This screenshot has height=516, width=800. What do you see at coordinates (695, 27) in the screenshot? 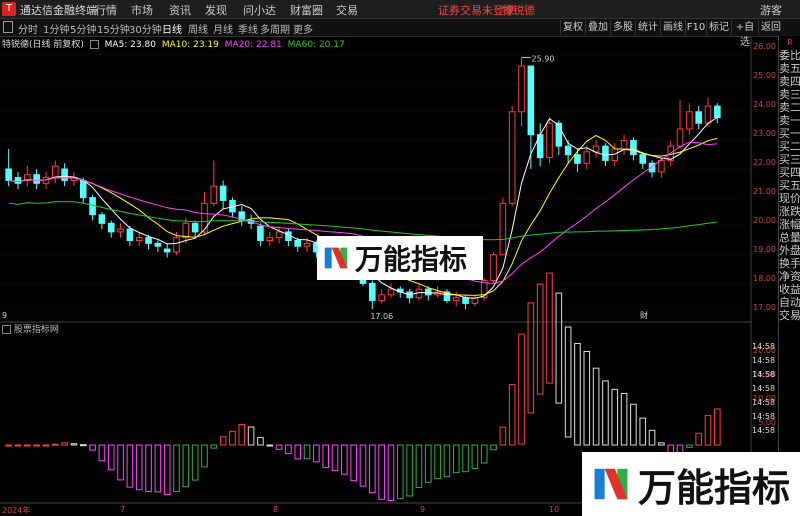
I see `f10-button: F10` at bounding box center [695, 27].